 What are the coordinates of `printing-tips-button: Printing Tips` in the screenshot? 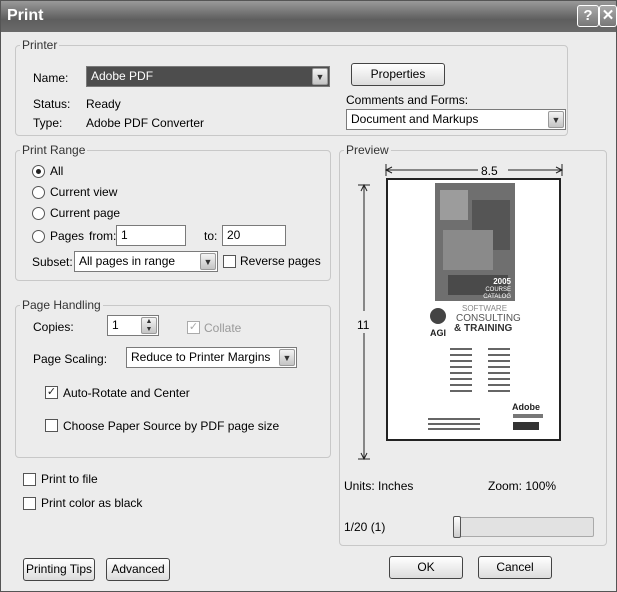 It's located at (59, 569).